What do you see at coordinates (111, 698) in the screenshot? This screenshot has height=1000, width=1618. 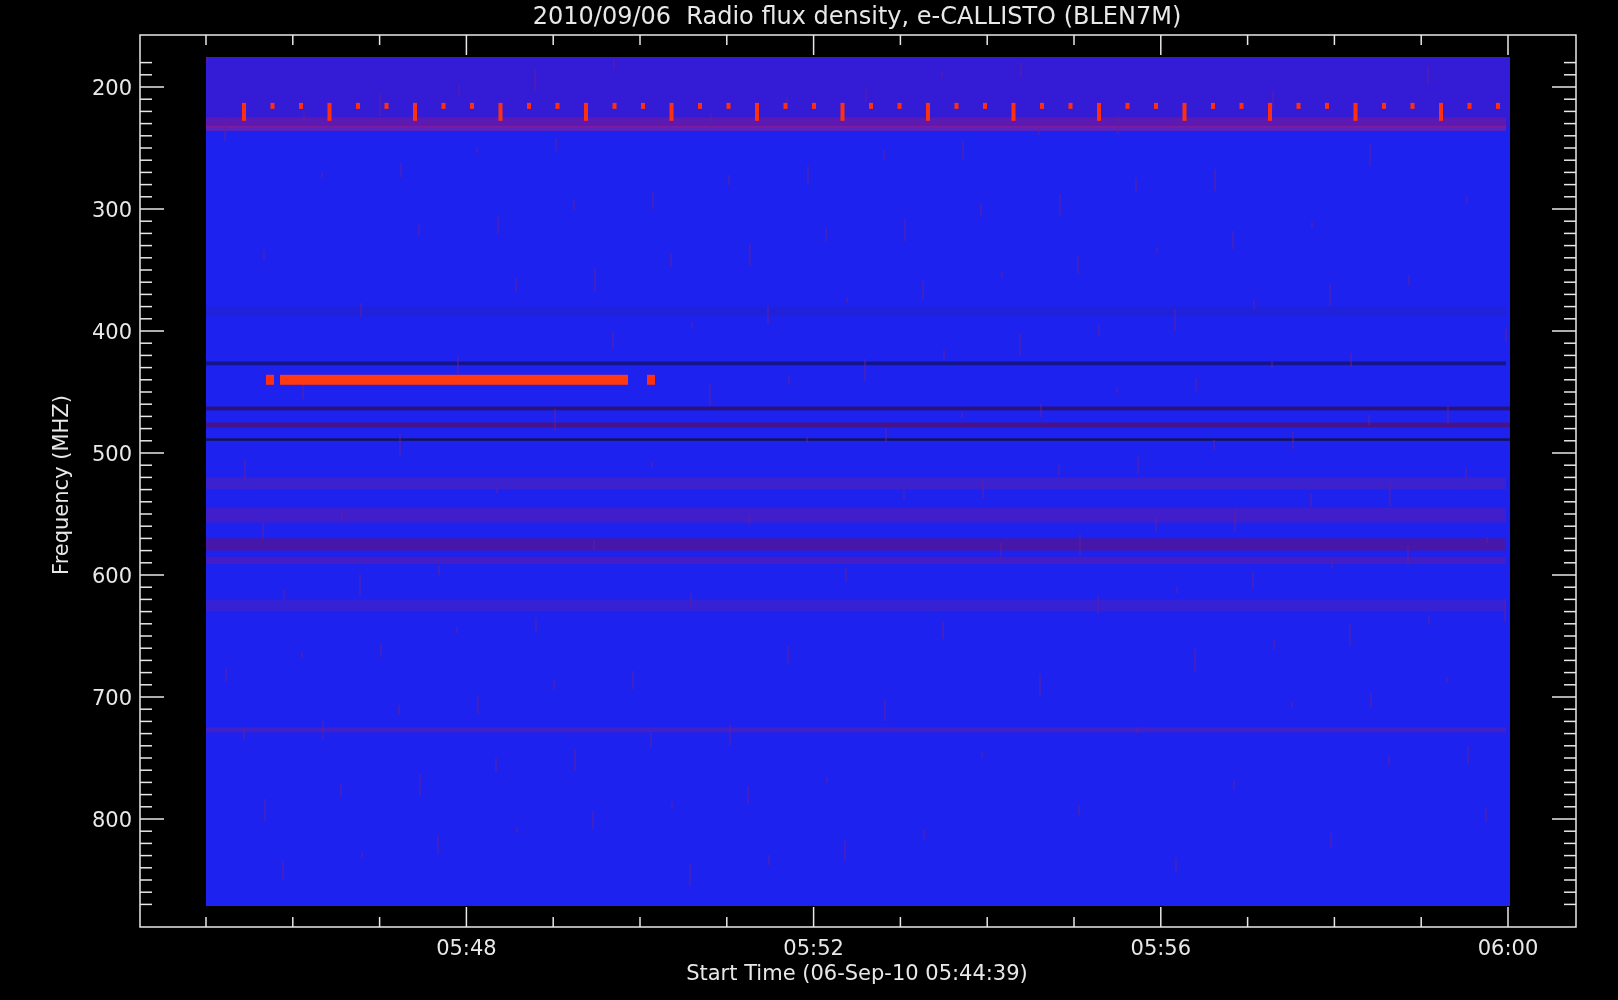 I see `tick-label: 700` at bounding box center [111, 698].